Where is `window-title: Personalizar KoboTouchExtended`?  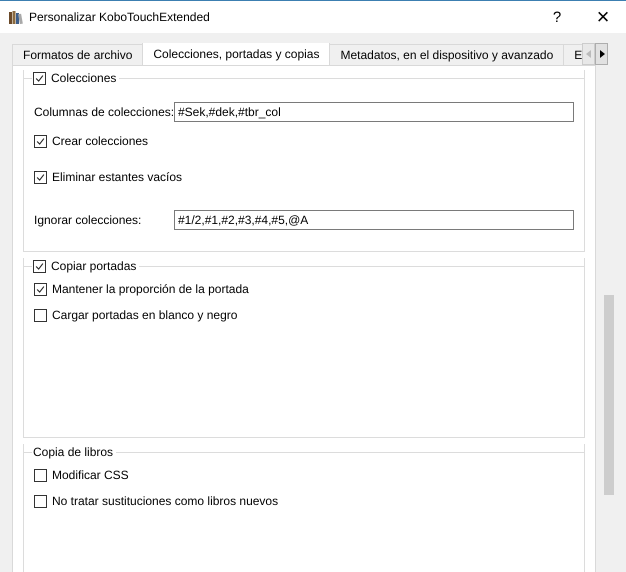 window-title: Personalizar KoboTouchExtended is located at coordinates (119, 17).